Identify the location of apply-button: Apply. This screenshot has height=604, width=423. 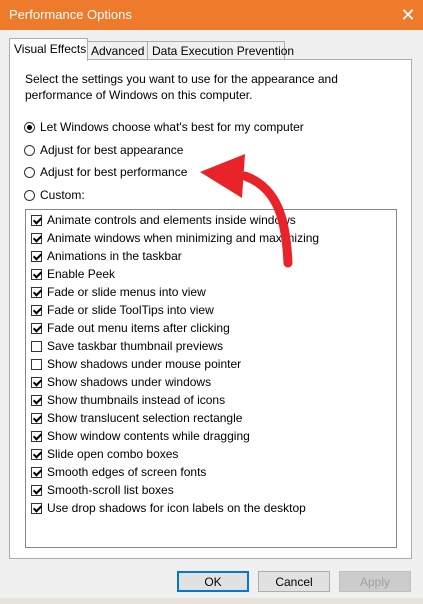
(375, 581).